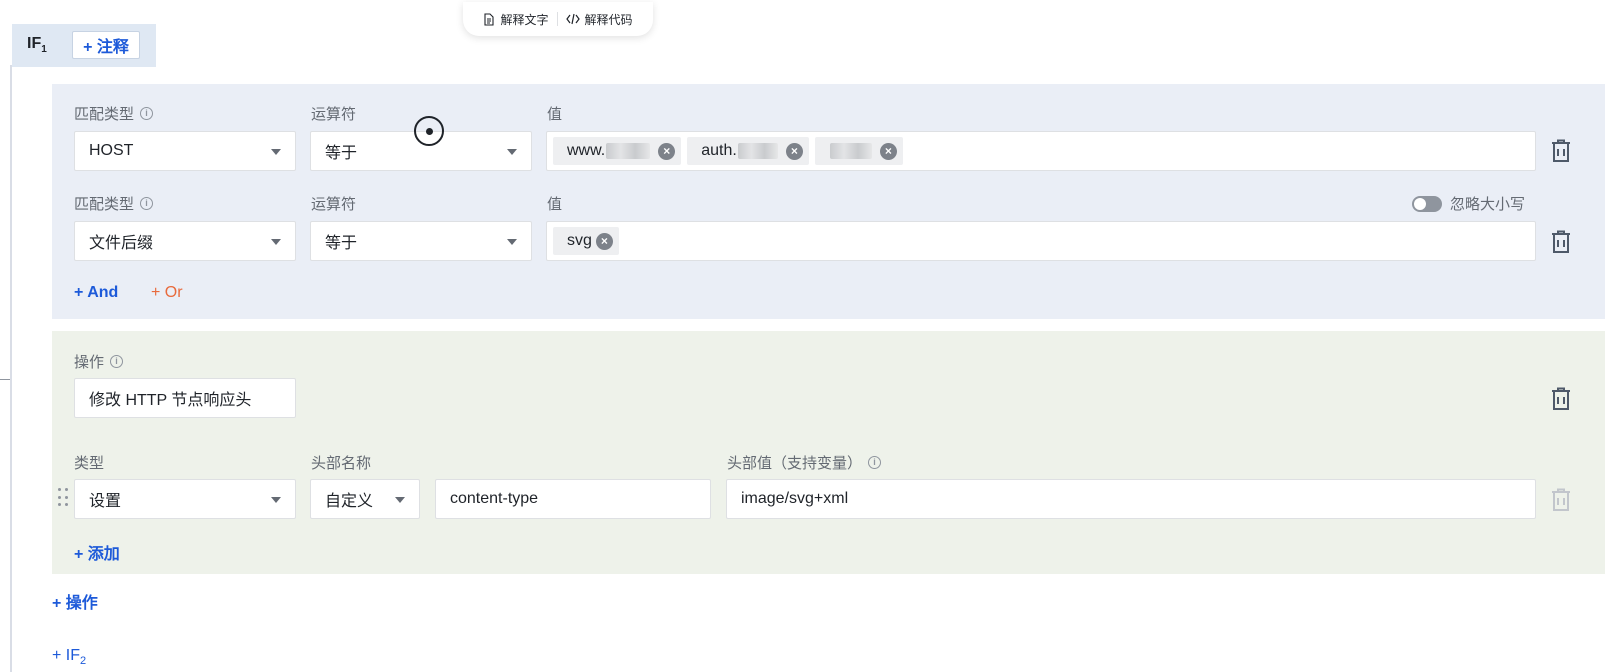  Describe the element at coordinates (341, 463) in the screenshot. I see `header-name-label: 头部名称` at that location.